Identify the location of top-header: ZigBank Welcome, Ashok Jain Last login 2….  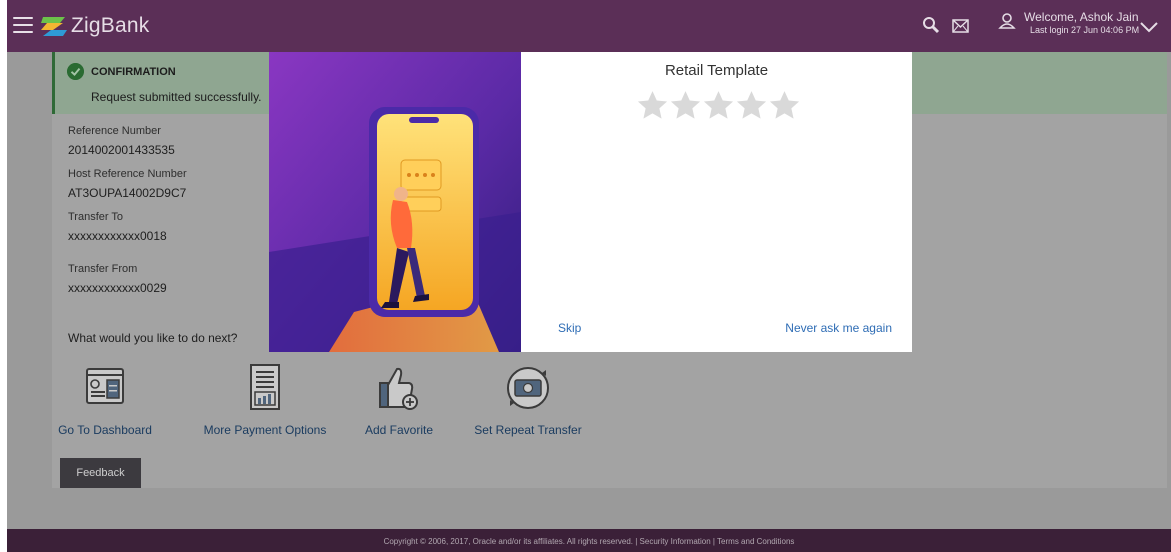
(589, 26).